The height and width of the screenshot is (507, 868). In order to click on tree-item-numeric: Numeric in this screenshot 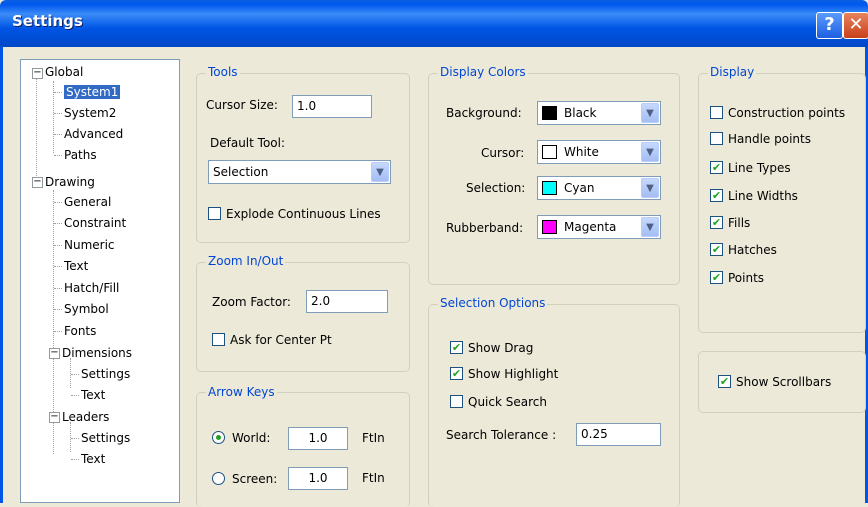, I will do `click(89, 245)`.